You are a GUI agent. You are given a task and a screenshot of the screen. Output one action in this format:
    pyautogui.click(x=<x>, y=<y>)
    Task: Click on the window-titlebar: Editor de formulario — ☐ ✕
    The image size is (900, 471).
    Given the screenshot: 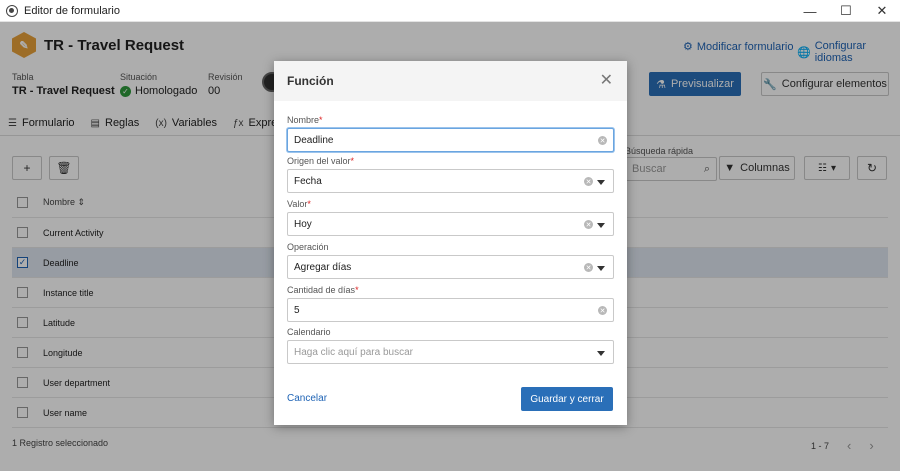 What is the action you would take?
    pyautogui.click(x=450, y=11)
    